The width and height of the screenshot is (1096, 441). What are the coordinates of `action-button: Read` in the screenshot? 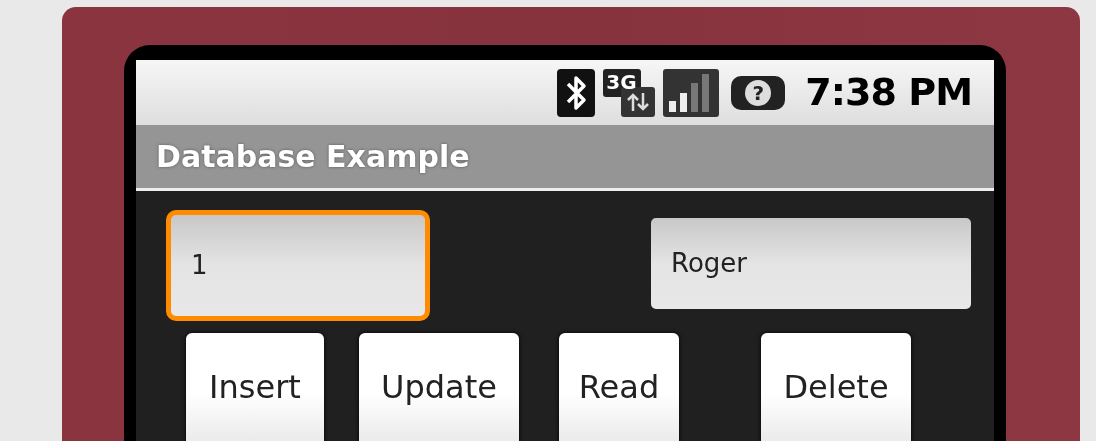 It's located at (619, 387).